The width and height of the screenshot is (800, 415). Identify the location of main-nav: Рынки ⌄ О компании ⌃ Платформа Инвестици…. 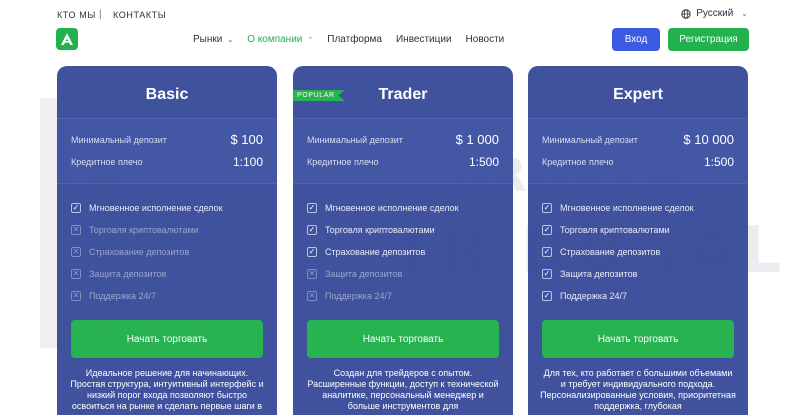
(355, 39).